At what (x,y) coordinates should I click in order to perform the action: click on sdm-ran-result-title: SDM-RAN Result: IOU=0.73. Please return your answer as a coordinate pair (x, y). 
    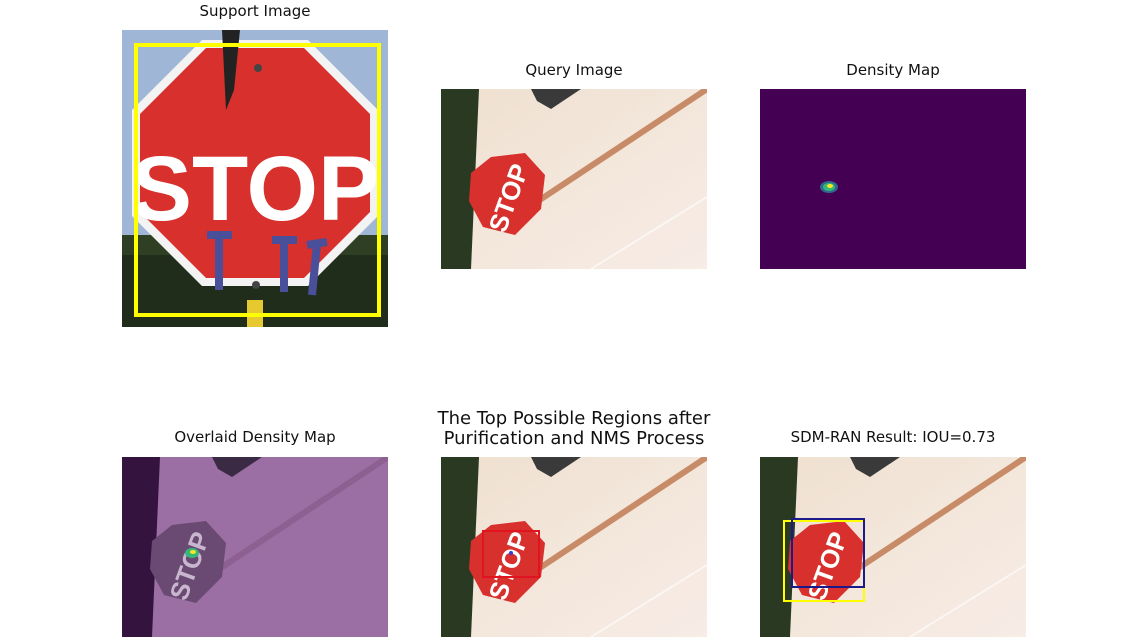
    Looking at the image, I should click on (893, 437).